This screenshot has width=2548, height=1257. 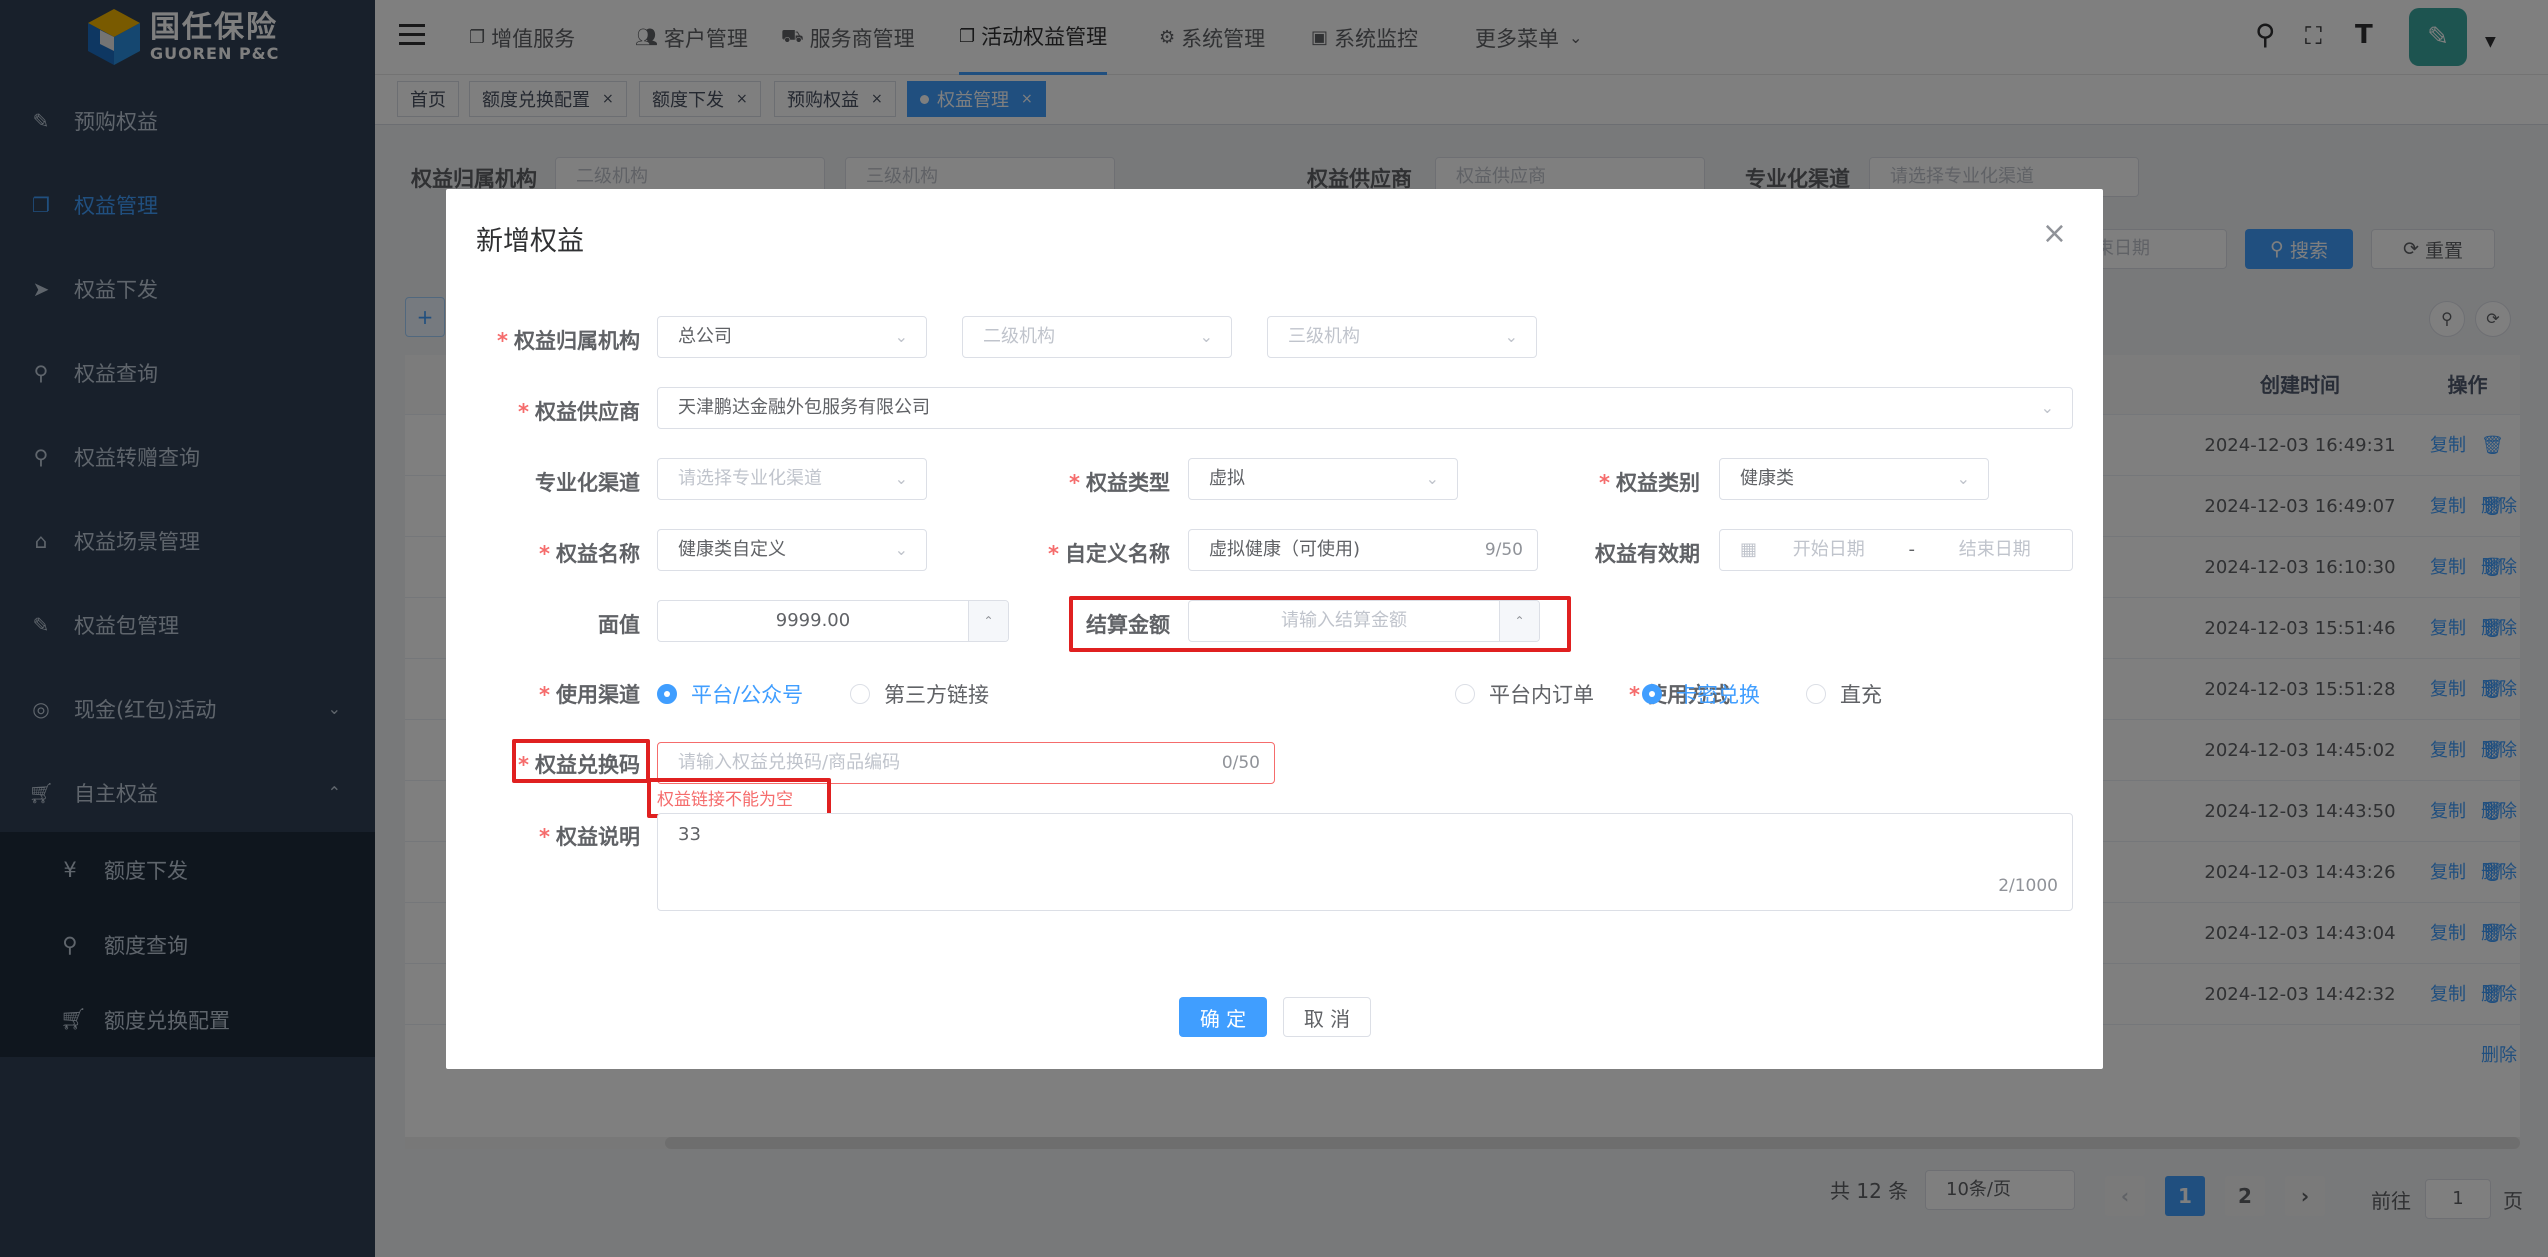 I want to click on chevron-up-icon: ⌃, so click(x=988, y=621).